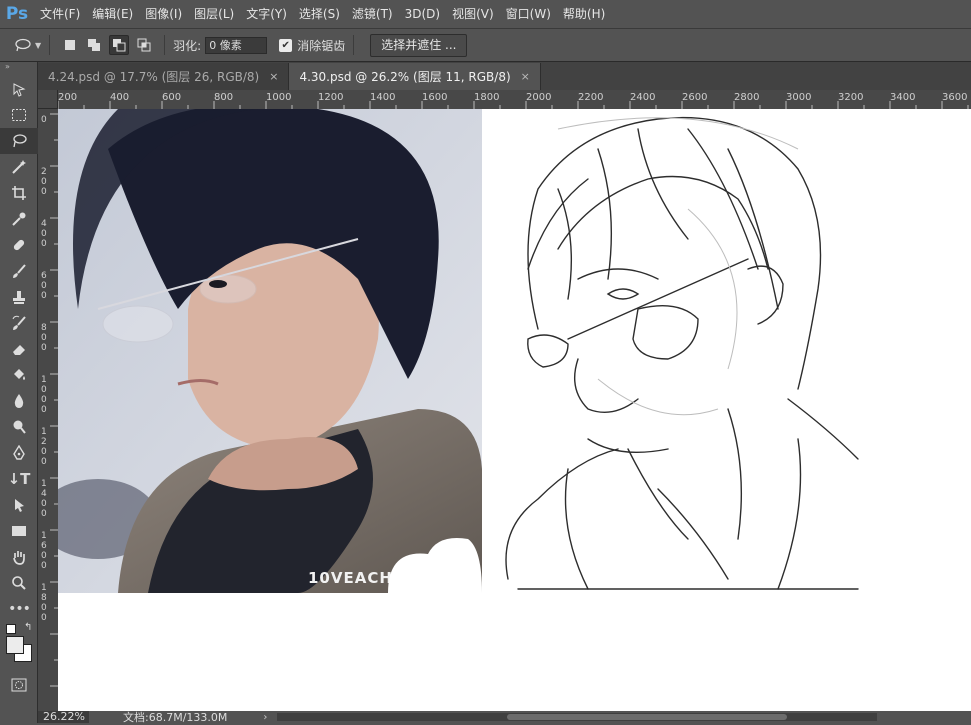 The height and width of the screenshot is (725, 971). I want to click on tab-document-2: 4.30.psd @ 26.2% (图层 11, RGB/8) ×, so click(415, 76).